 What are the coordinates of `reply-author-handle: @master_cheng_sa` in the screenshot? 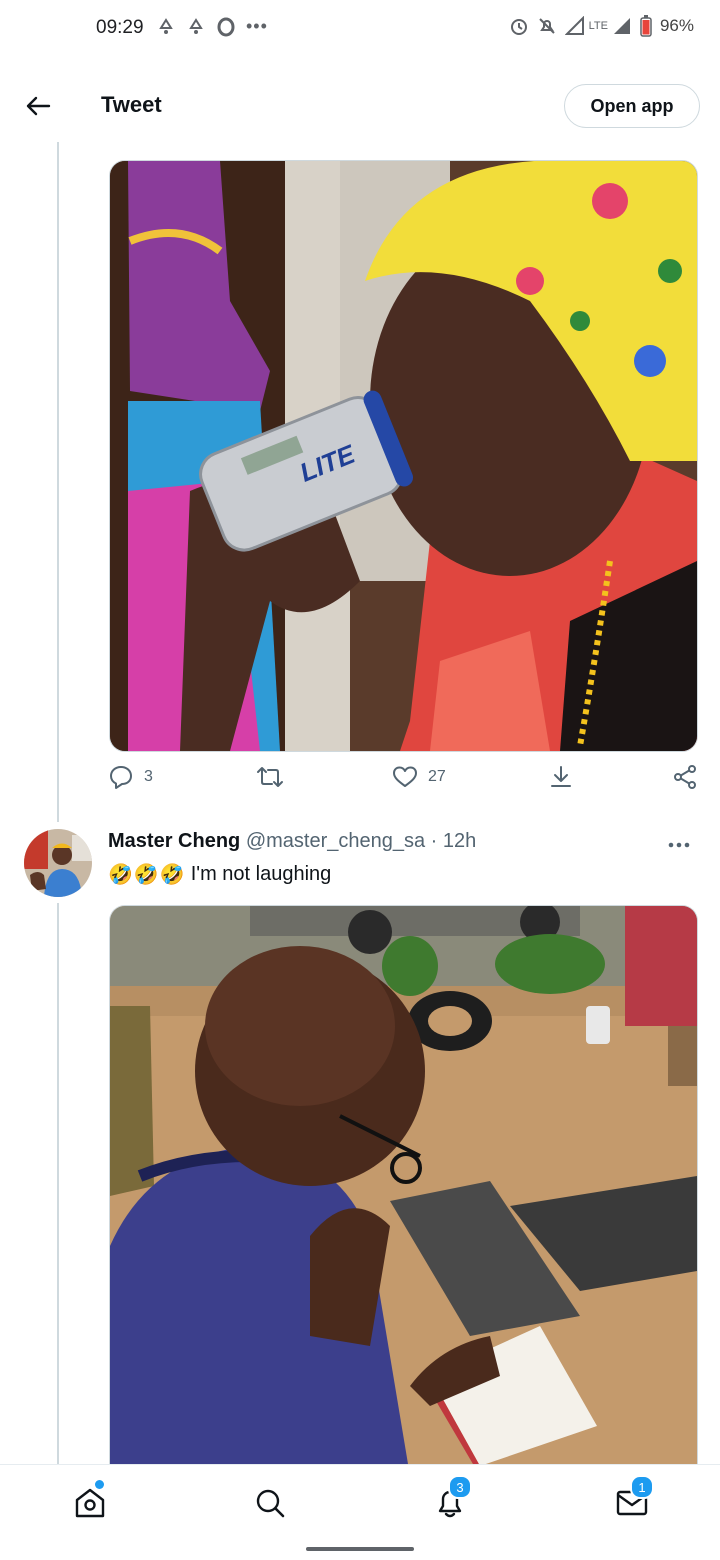 It's located at (335, 841).